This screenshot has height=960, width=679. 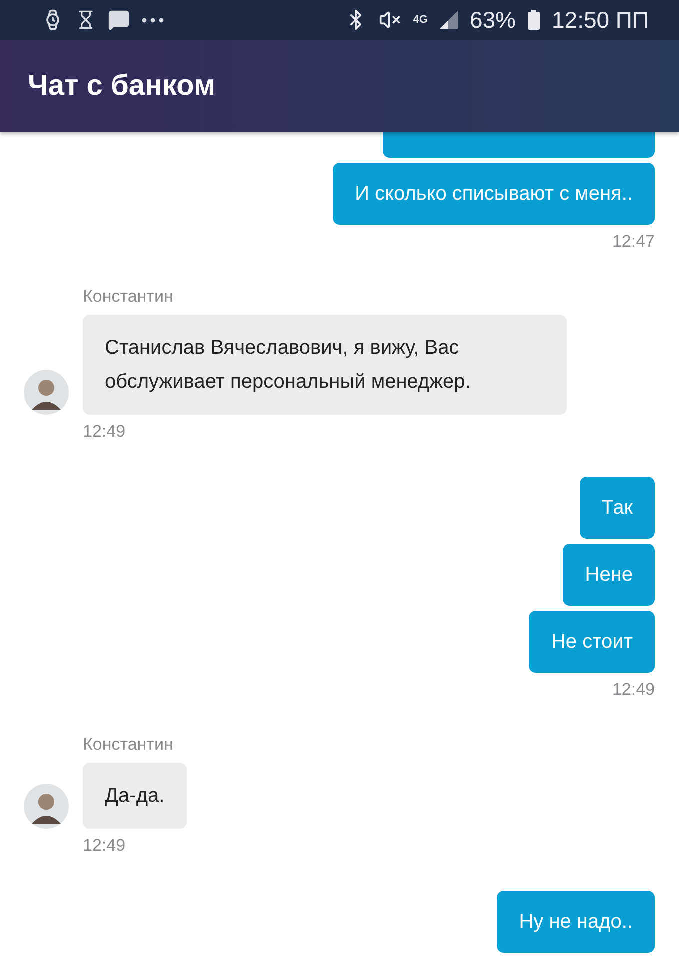 What do you see at coordinates (534, 20) in the screenshot?
I see `battery-icon` at bounding box center [534, 20].